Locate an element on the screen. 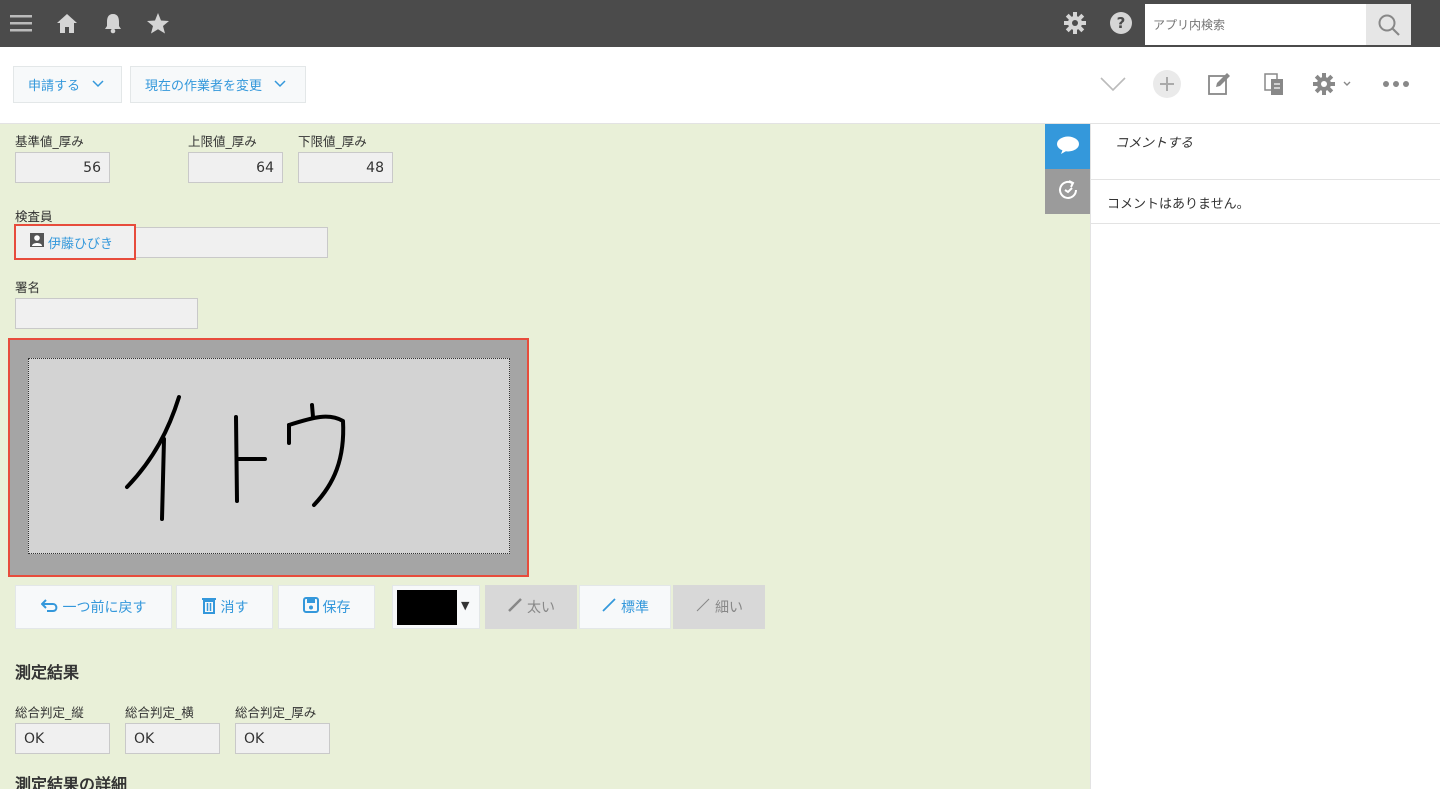 This screenshot has height=789, width=1440. inspector-user-link: 伊藤ひびき is located at coordinates (71, 242).